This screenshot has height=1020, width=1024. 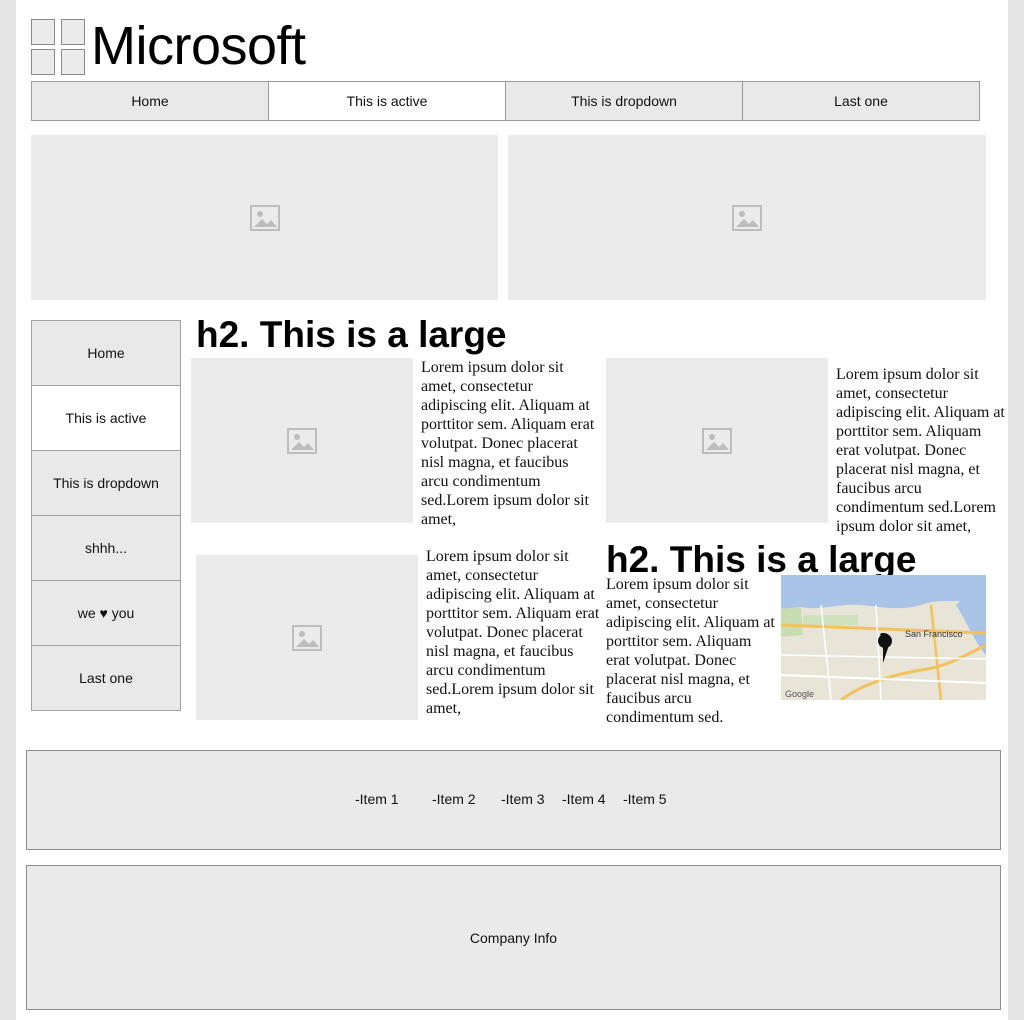 I want to click on map-attribution: Google, so click(x=799, y=694).